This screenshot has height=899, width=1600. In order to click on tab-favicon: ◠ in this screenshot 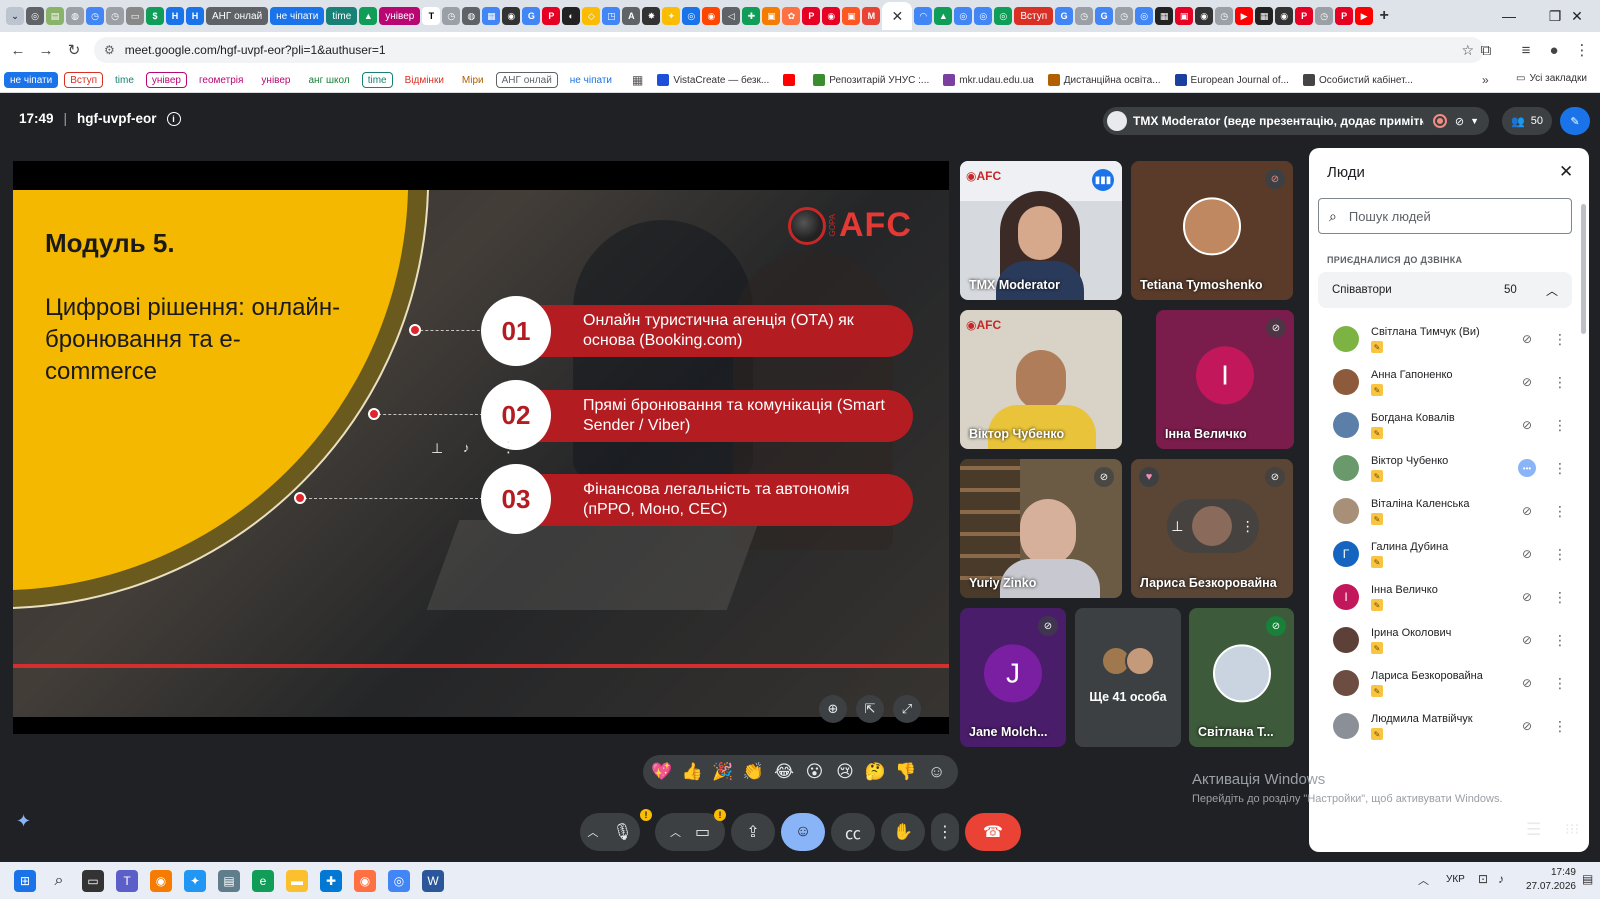, I will do `click(923, 16)`.